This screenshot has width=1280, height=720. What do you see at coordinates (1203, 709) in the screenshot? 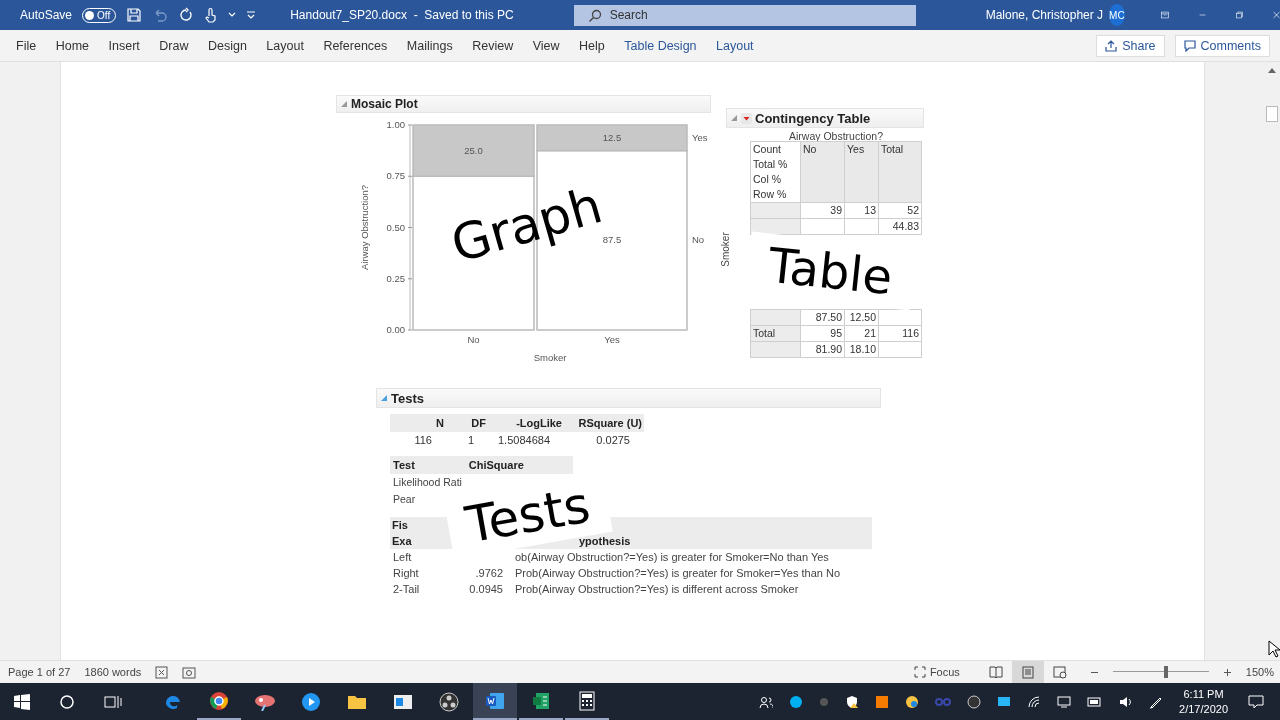
I see `clock-date: 2/17/2020` at bounding box center [1203, 709].